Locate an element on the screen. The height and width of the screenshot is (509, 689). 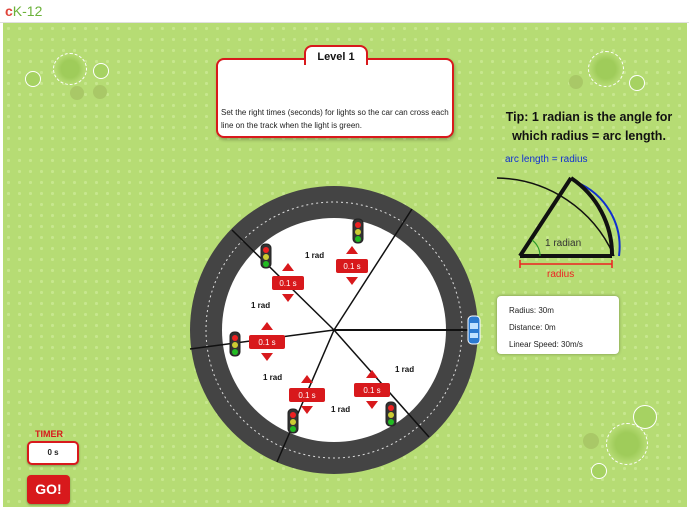
timer-label: TIMER is located at coordinates (49, 434).